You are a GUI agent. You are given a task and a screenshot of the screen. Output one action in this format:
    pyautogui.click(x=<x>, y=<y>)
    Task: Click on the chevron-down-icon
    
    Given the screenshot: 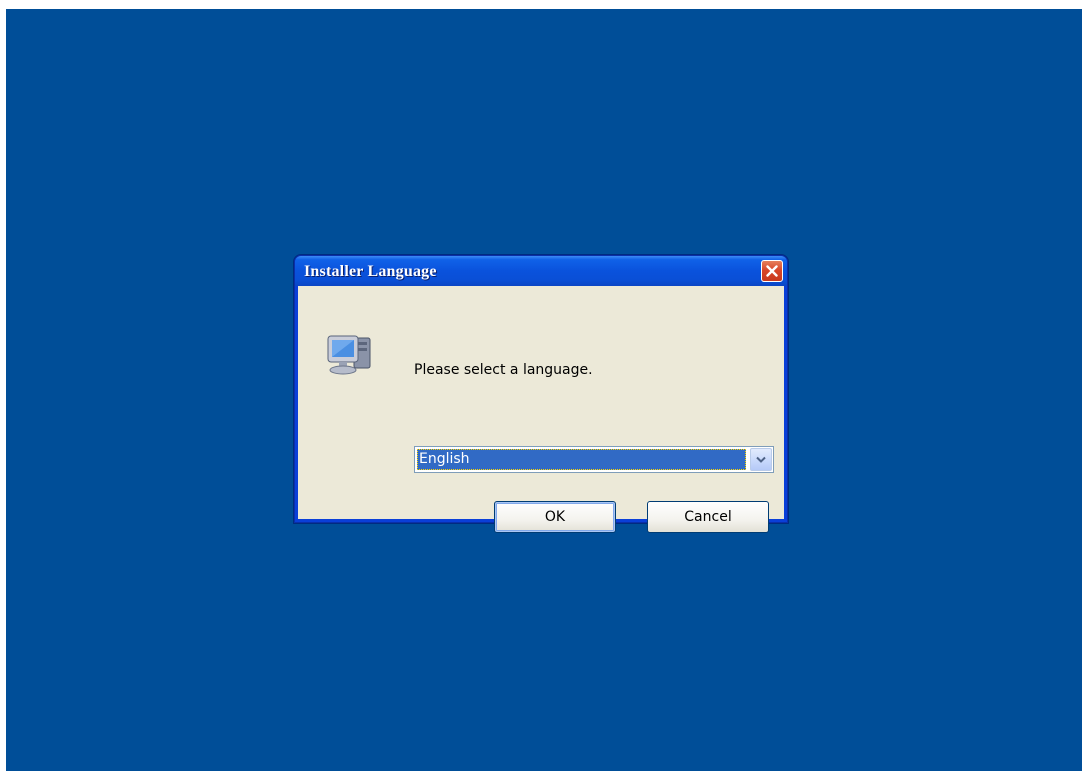 What is the action you would take?
    pyautogui.click(x=761, y=459)
    